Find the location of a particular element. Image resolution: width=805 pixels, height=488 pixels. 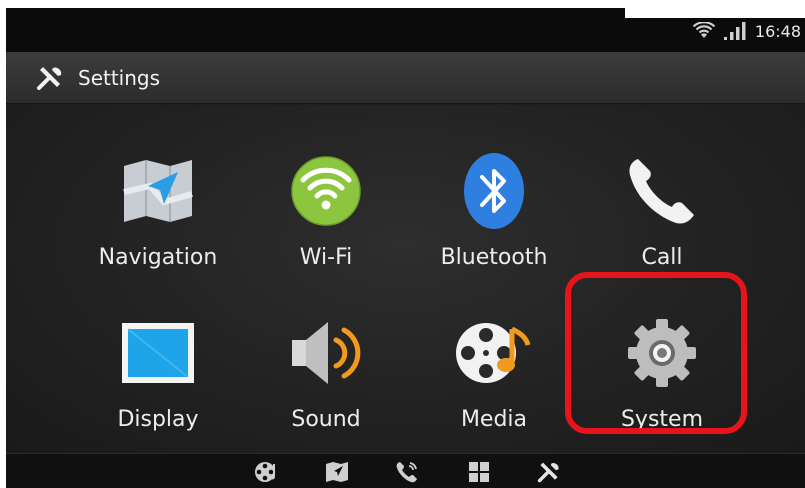

dock-call-button is located at coordinates (407, 472).